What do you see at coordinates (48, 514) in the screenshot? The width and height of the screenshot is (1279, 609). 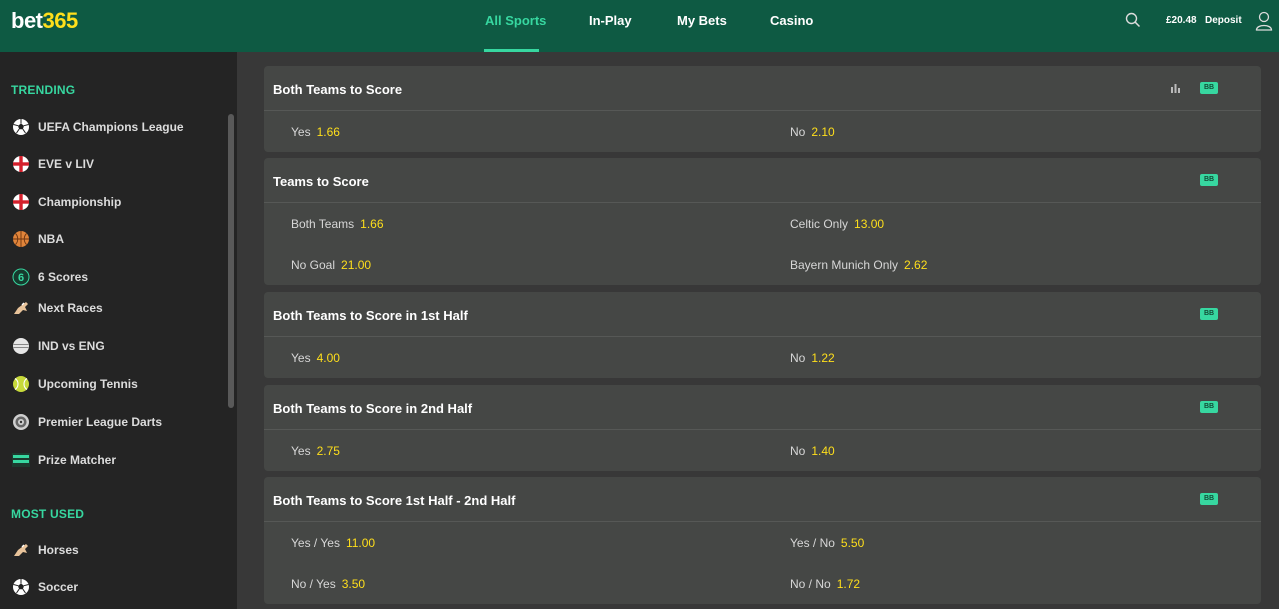 I see `most-used-heading: MOST USED` at bounding box center [48, 514].